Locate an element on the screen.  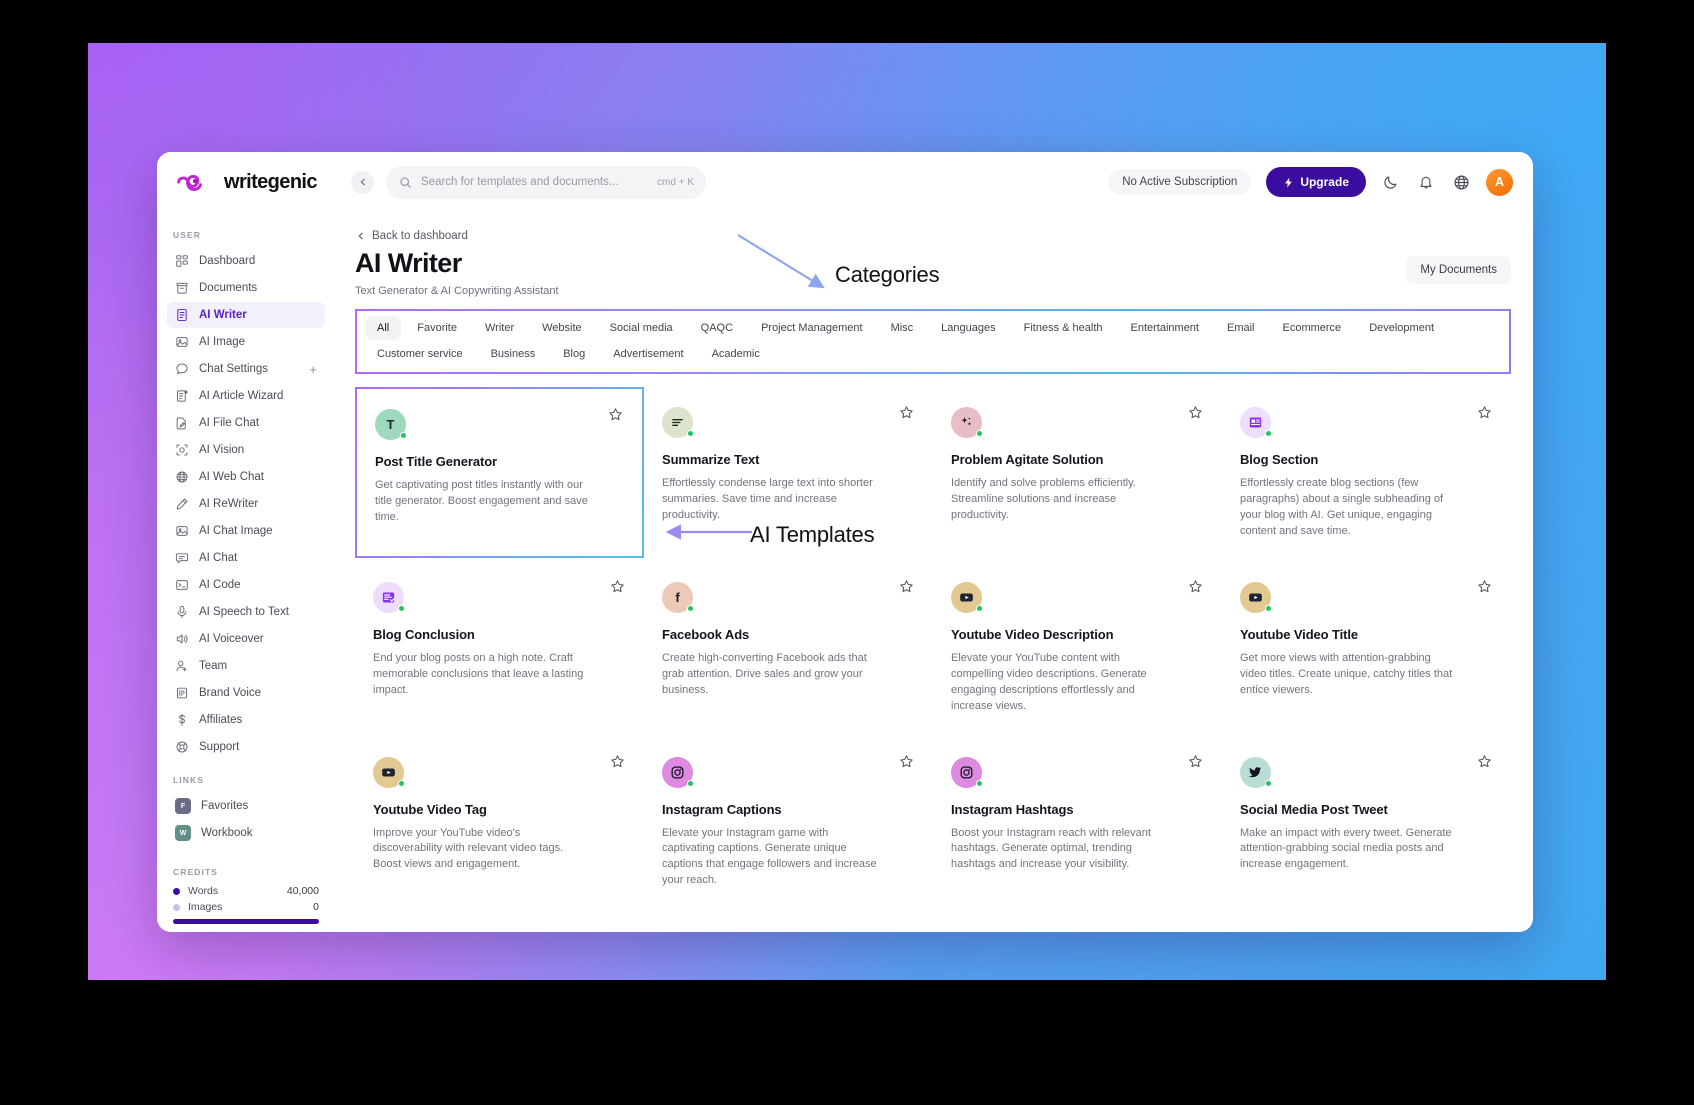
search-bar: cmd + K is located at coordinates (546, 182).